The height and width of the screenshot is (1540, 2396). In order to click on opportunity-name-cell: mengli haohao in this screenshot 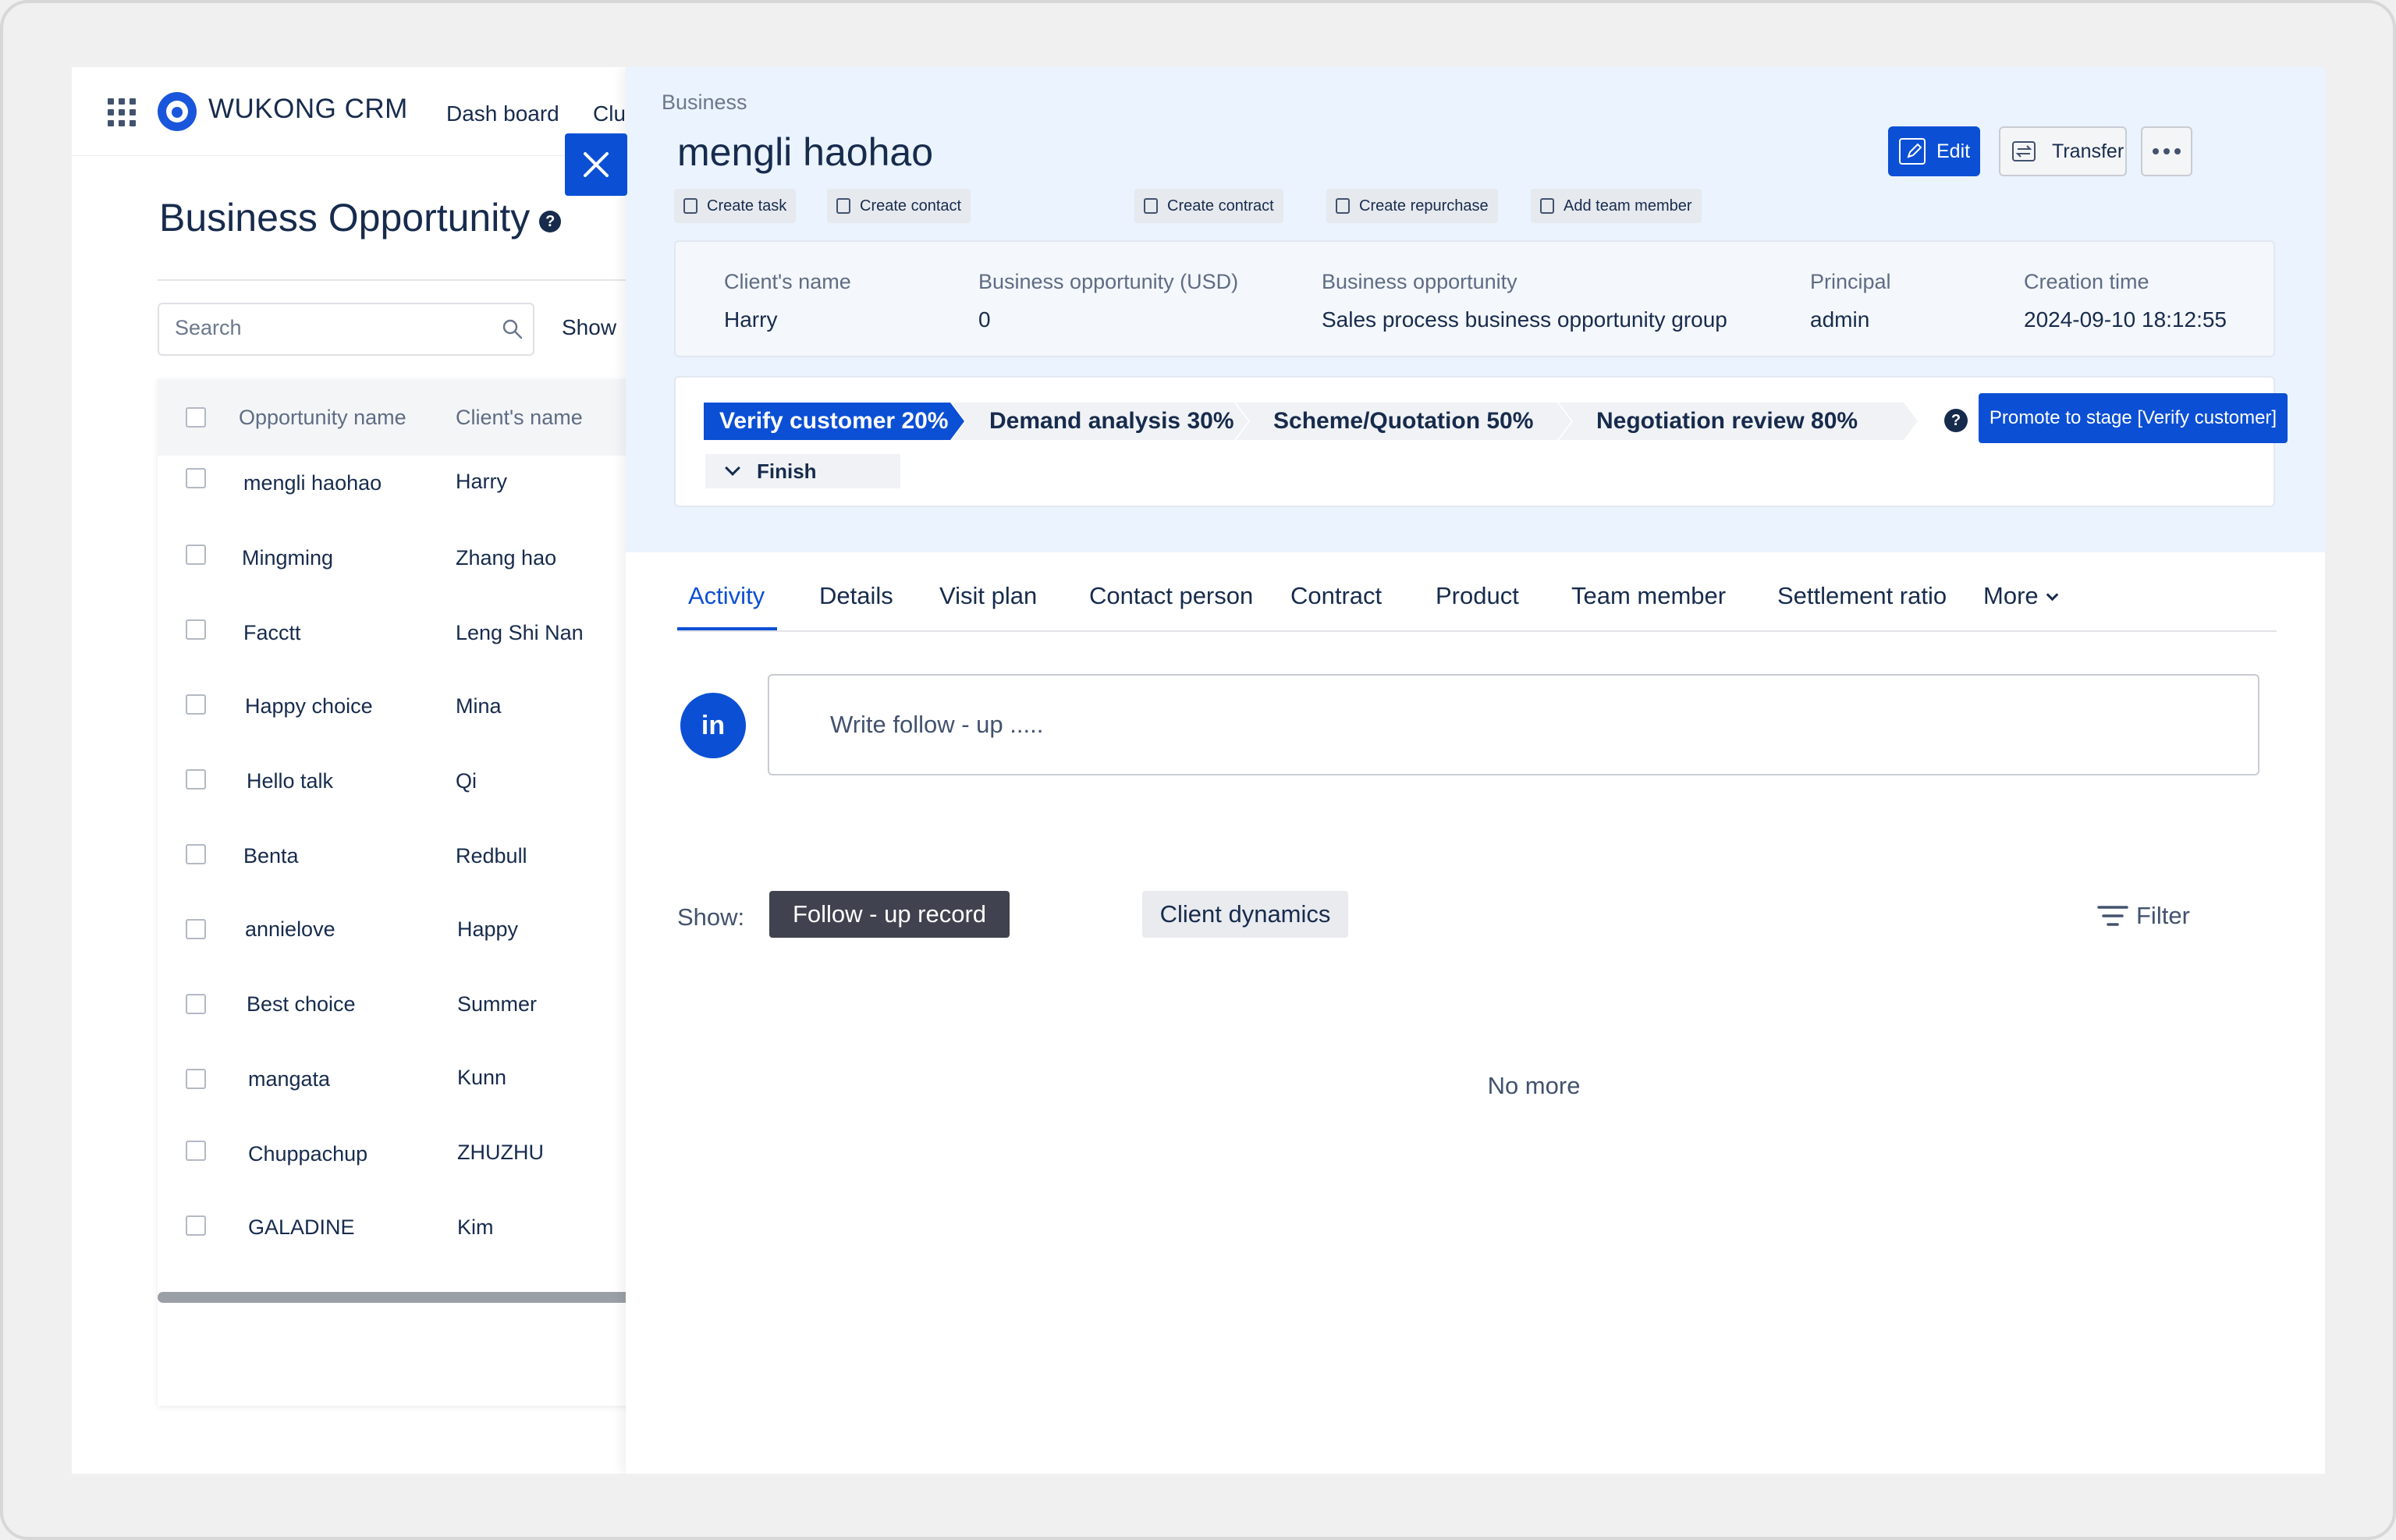, I will do `click(313, 483)`.